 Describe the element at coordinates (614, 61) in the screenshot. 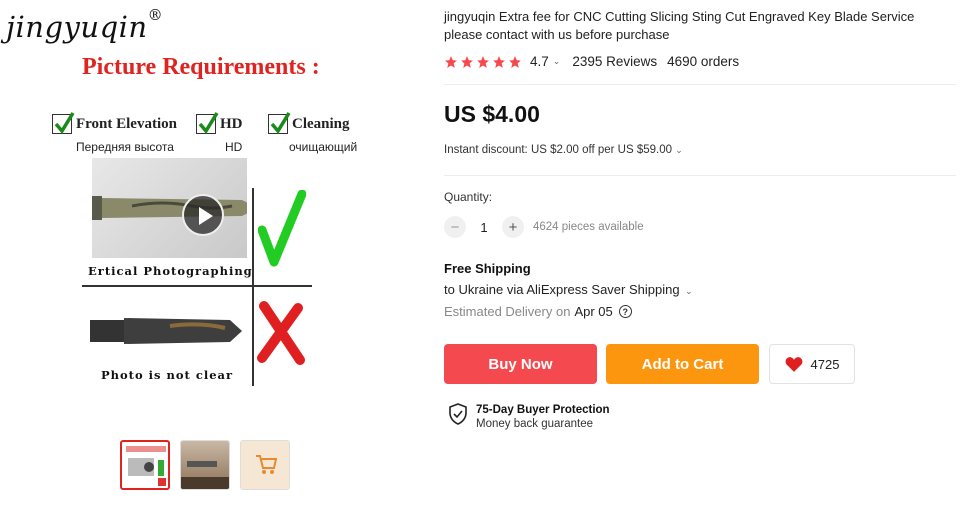

I see `reviews-link: 2395 Reviews` at that location.